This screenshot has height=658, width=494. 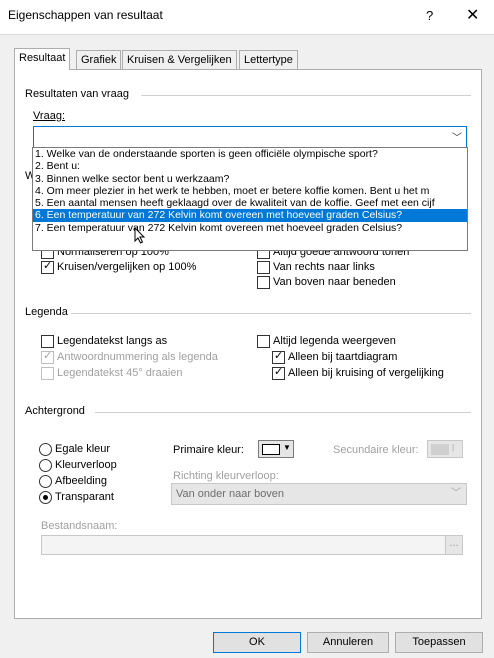 What do you see at coordinates (250, 179) in the screenshot?
I see `list-item: 3. Binnen welke sector bent u werkzaam?` at bounding box center [250, 179].